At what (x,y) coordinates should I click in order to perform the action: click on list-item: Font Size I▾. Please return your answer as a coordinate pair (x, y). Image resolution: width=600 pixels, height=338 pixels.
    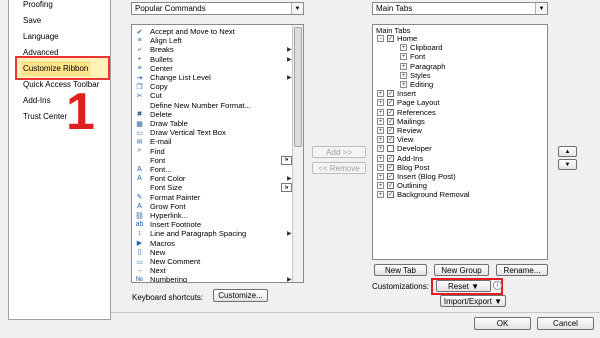
    Looking at the image, I should click on (213, 188).